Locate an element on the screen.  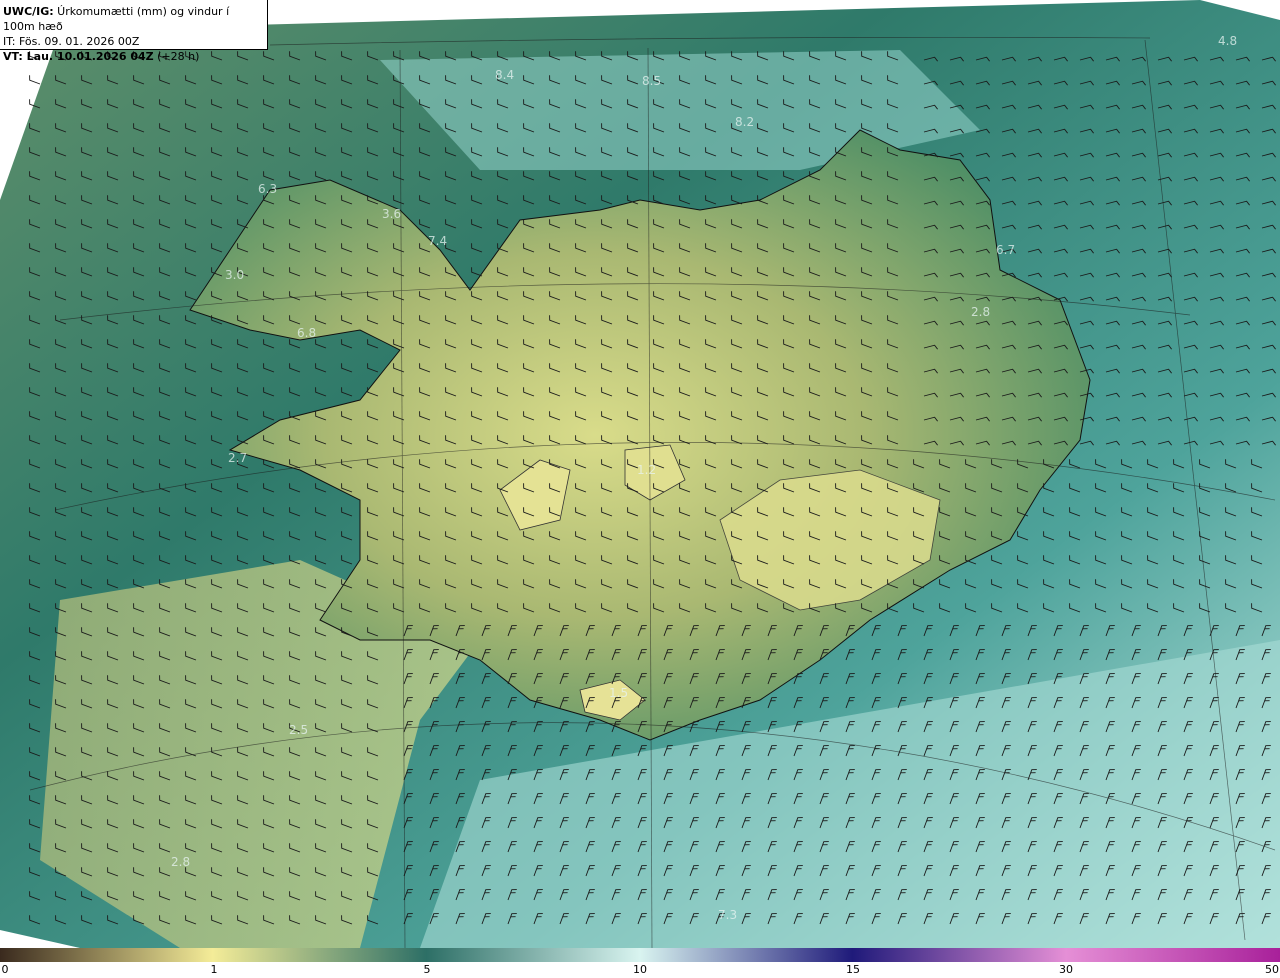
map-label: 8.4 is located at coordinates (504, 75).